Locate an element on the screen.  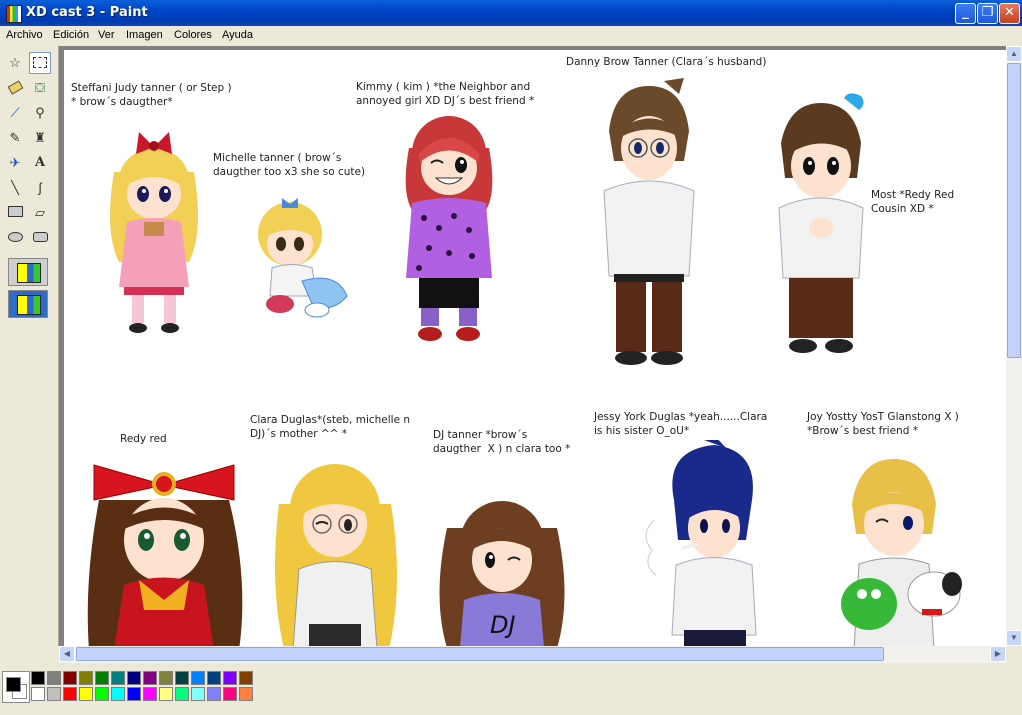
free-select-icon: ☆ is located at coordinates (15, 63).